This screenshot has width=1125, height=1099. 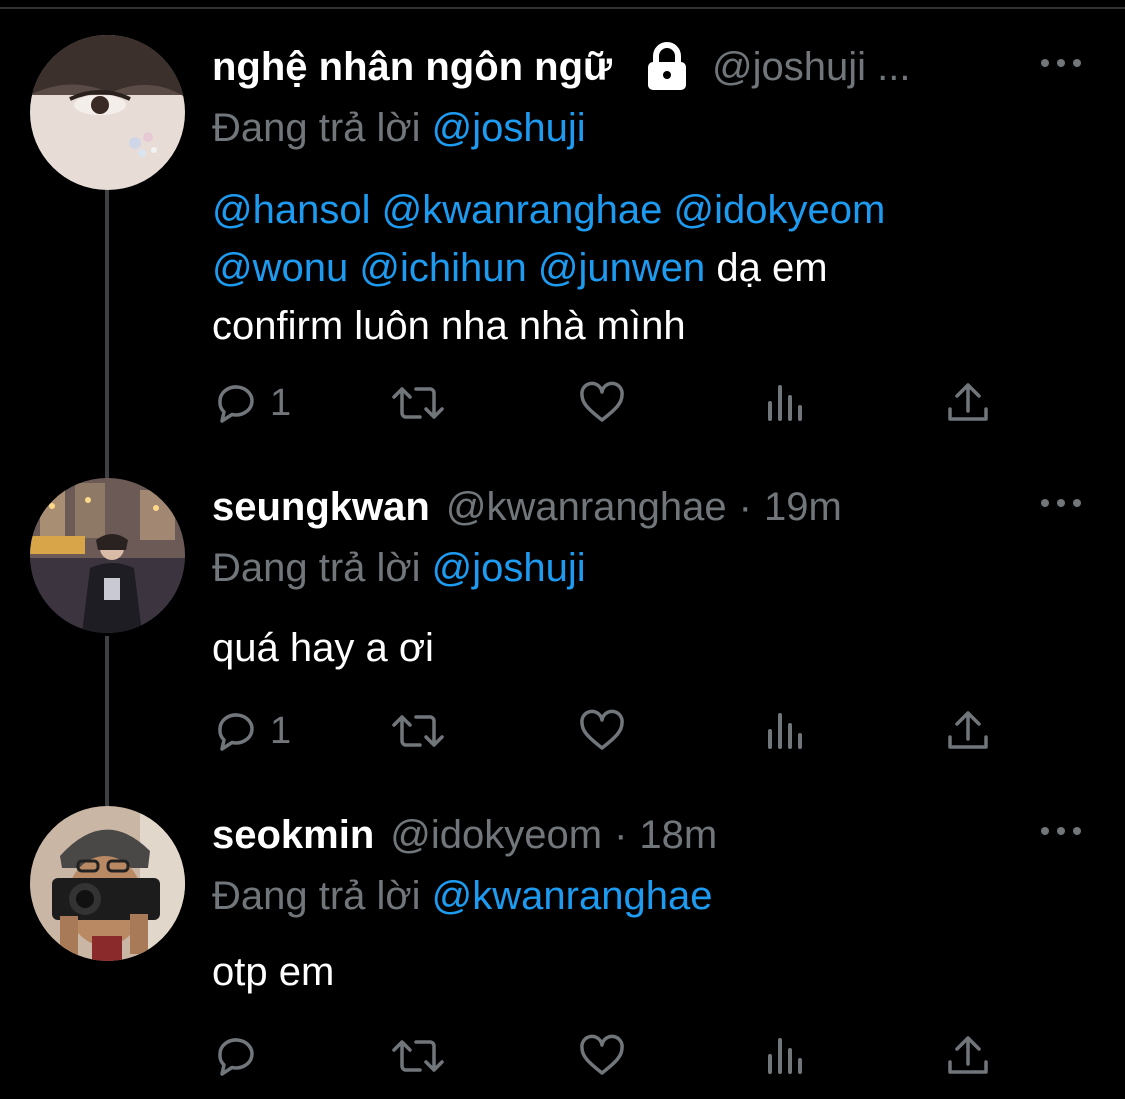 What do you see at coordinates (293, 835) in the screenshot?
I see `display-name: seokmin` at bounding box center [293, 835].